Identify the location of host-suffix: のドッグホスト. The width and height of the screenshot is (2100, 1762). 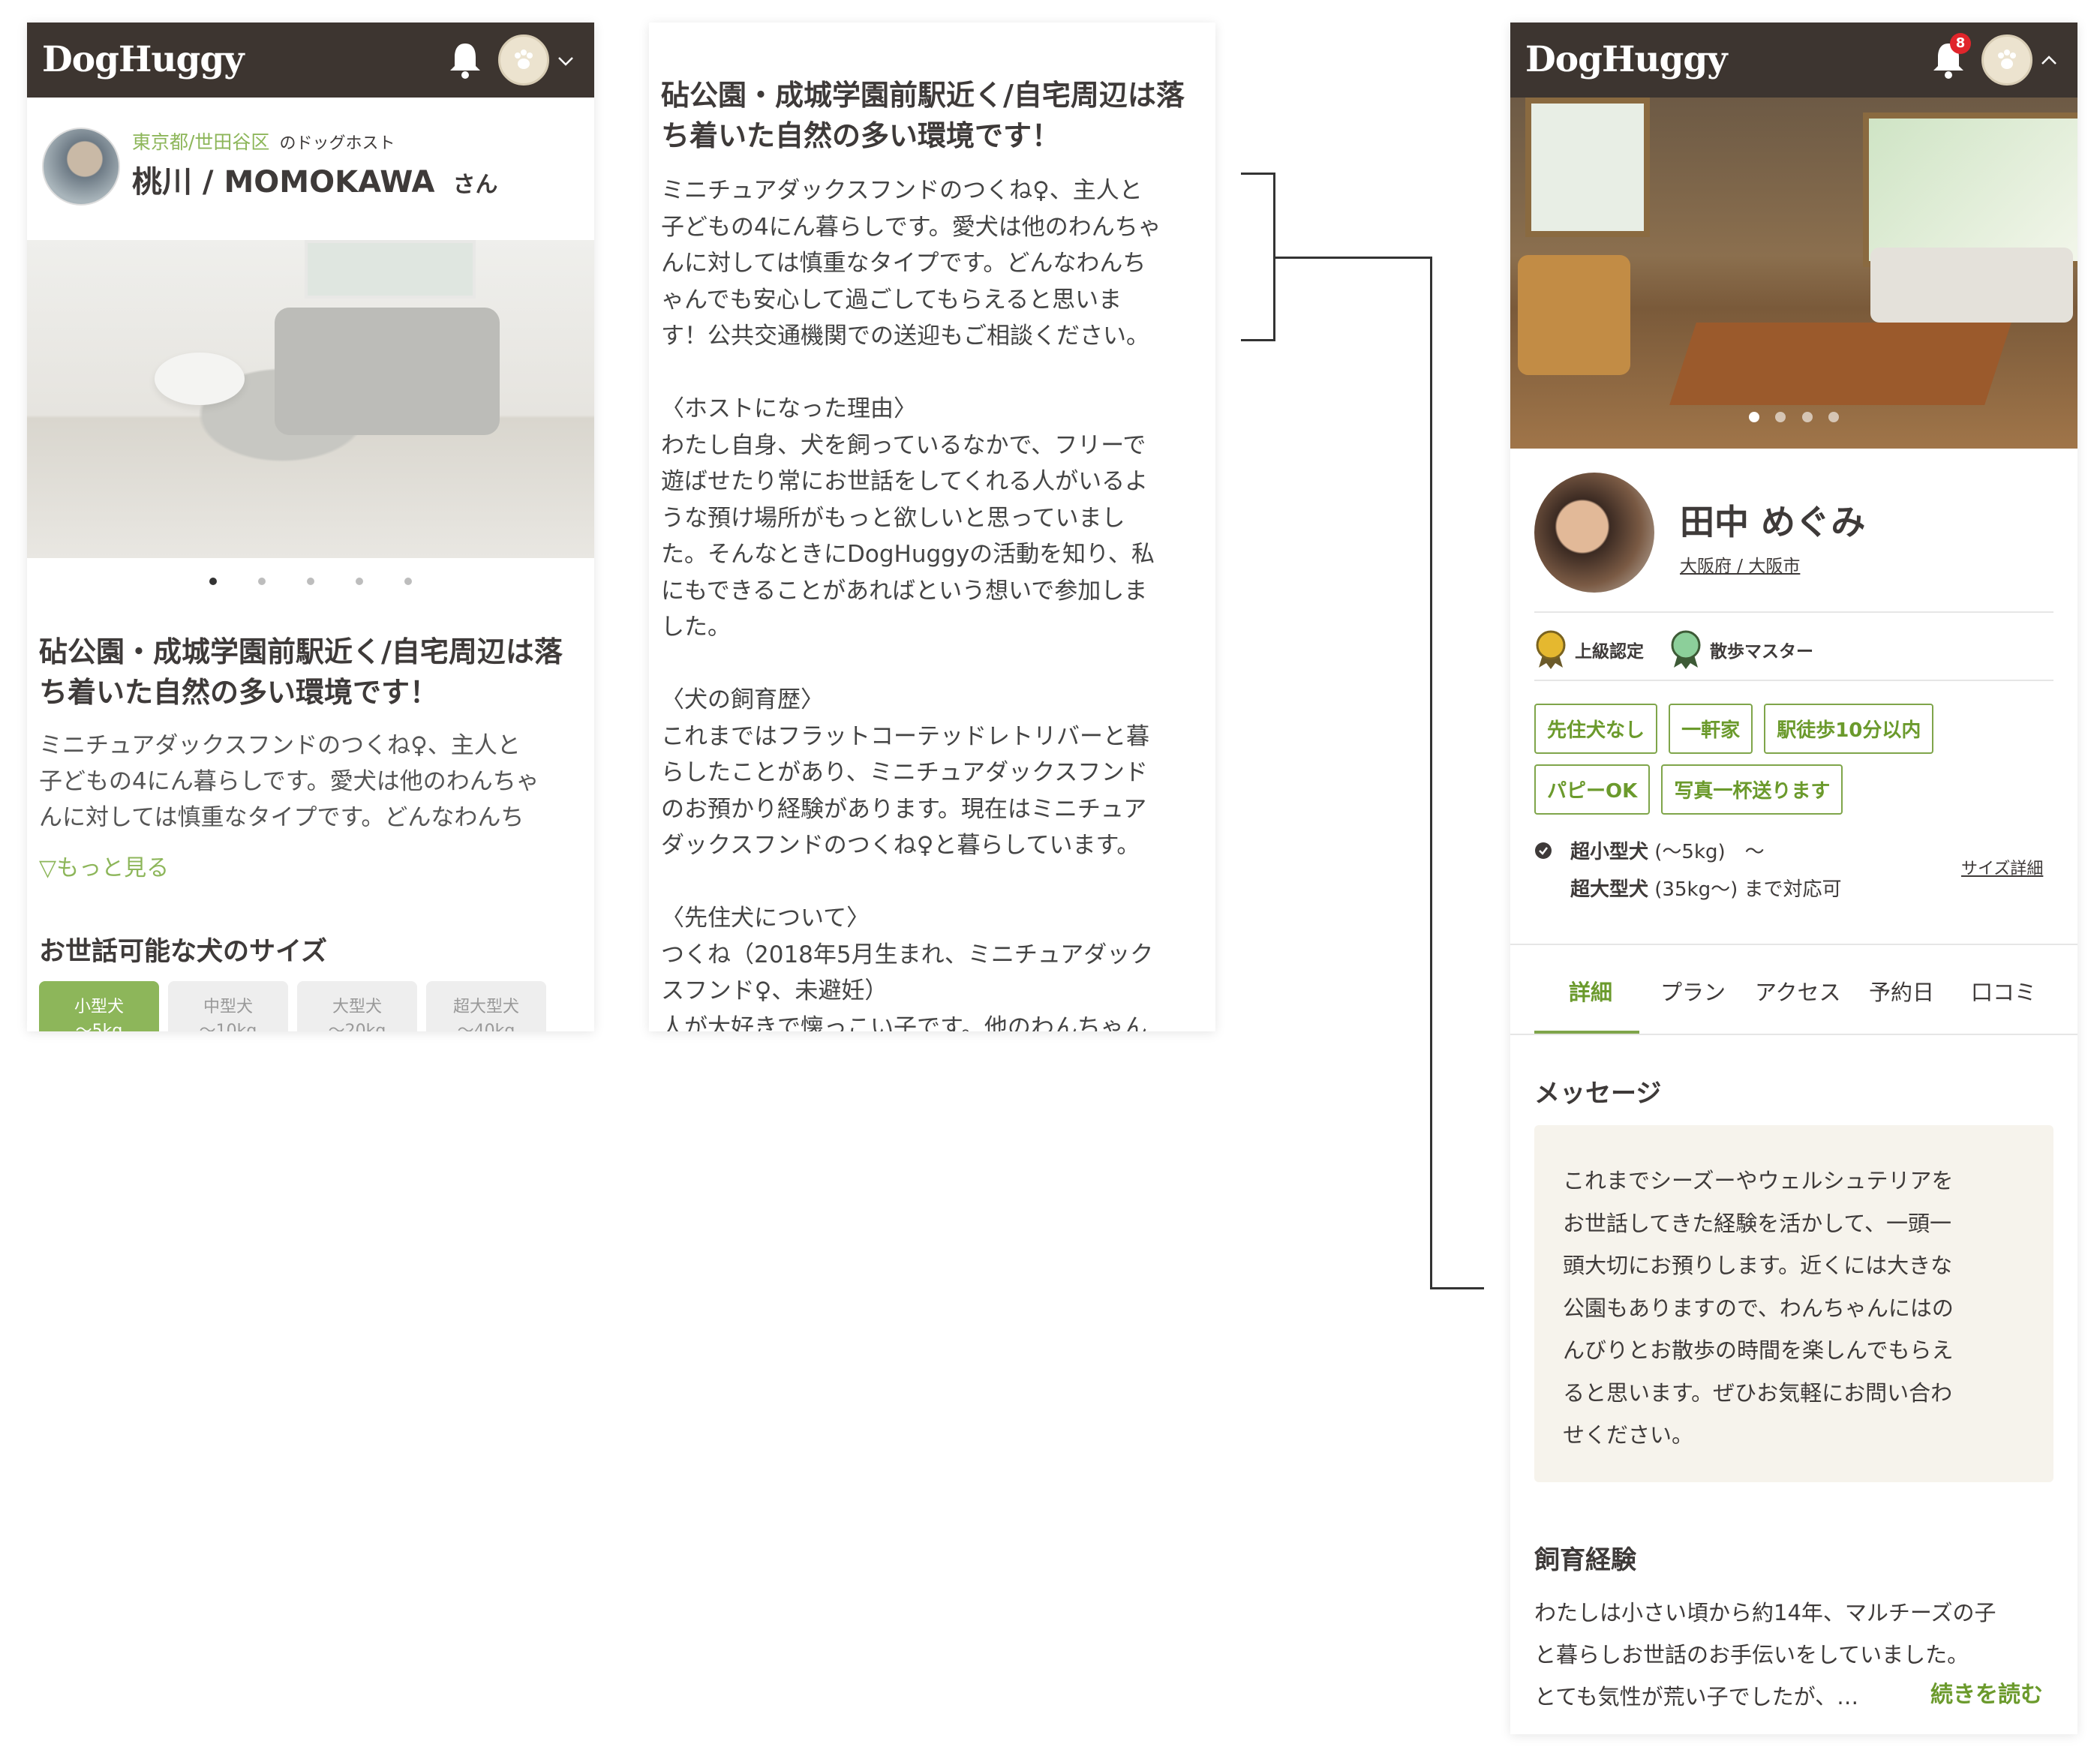
(337, 143).